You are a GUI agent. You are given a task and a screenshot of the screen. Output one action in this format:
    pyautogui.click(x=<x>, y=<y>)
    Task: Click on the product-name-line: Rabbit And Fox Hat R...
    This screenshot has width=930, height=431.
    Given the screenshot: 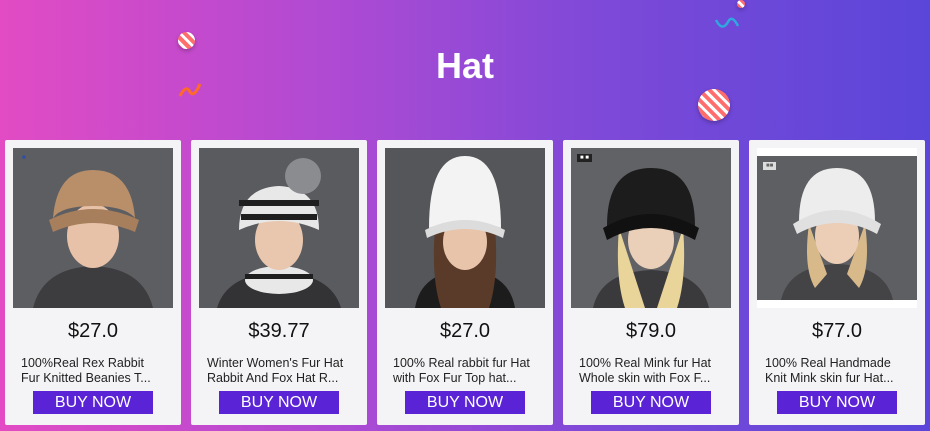 What is the action you would take?
    pyautogui.click(x=273, y=378)
    